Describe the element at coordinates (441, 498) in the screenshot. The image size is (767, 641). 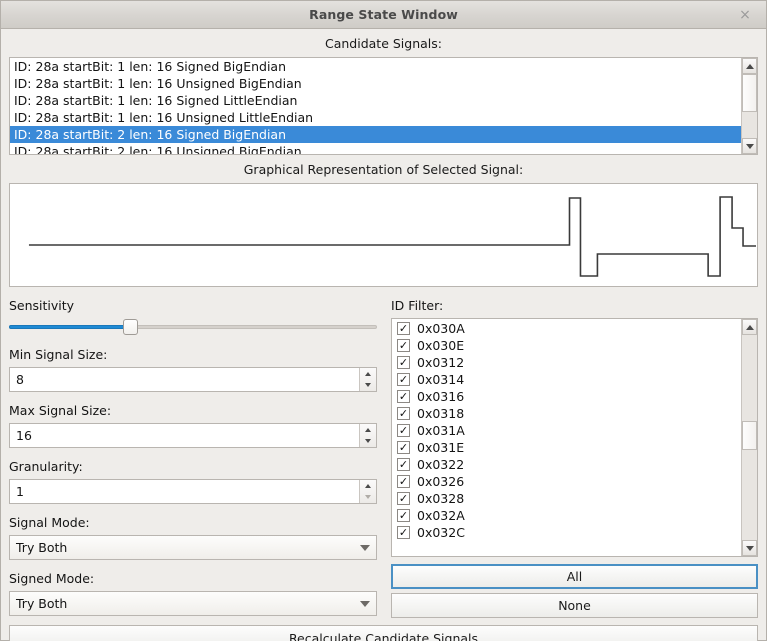
I see `id-filter-value: 0x0328` at that location.